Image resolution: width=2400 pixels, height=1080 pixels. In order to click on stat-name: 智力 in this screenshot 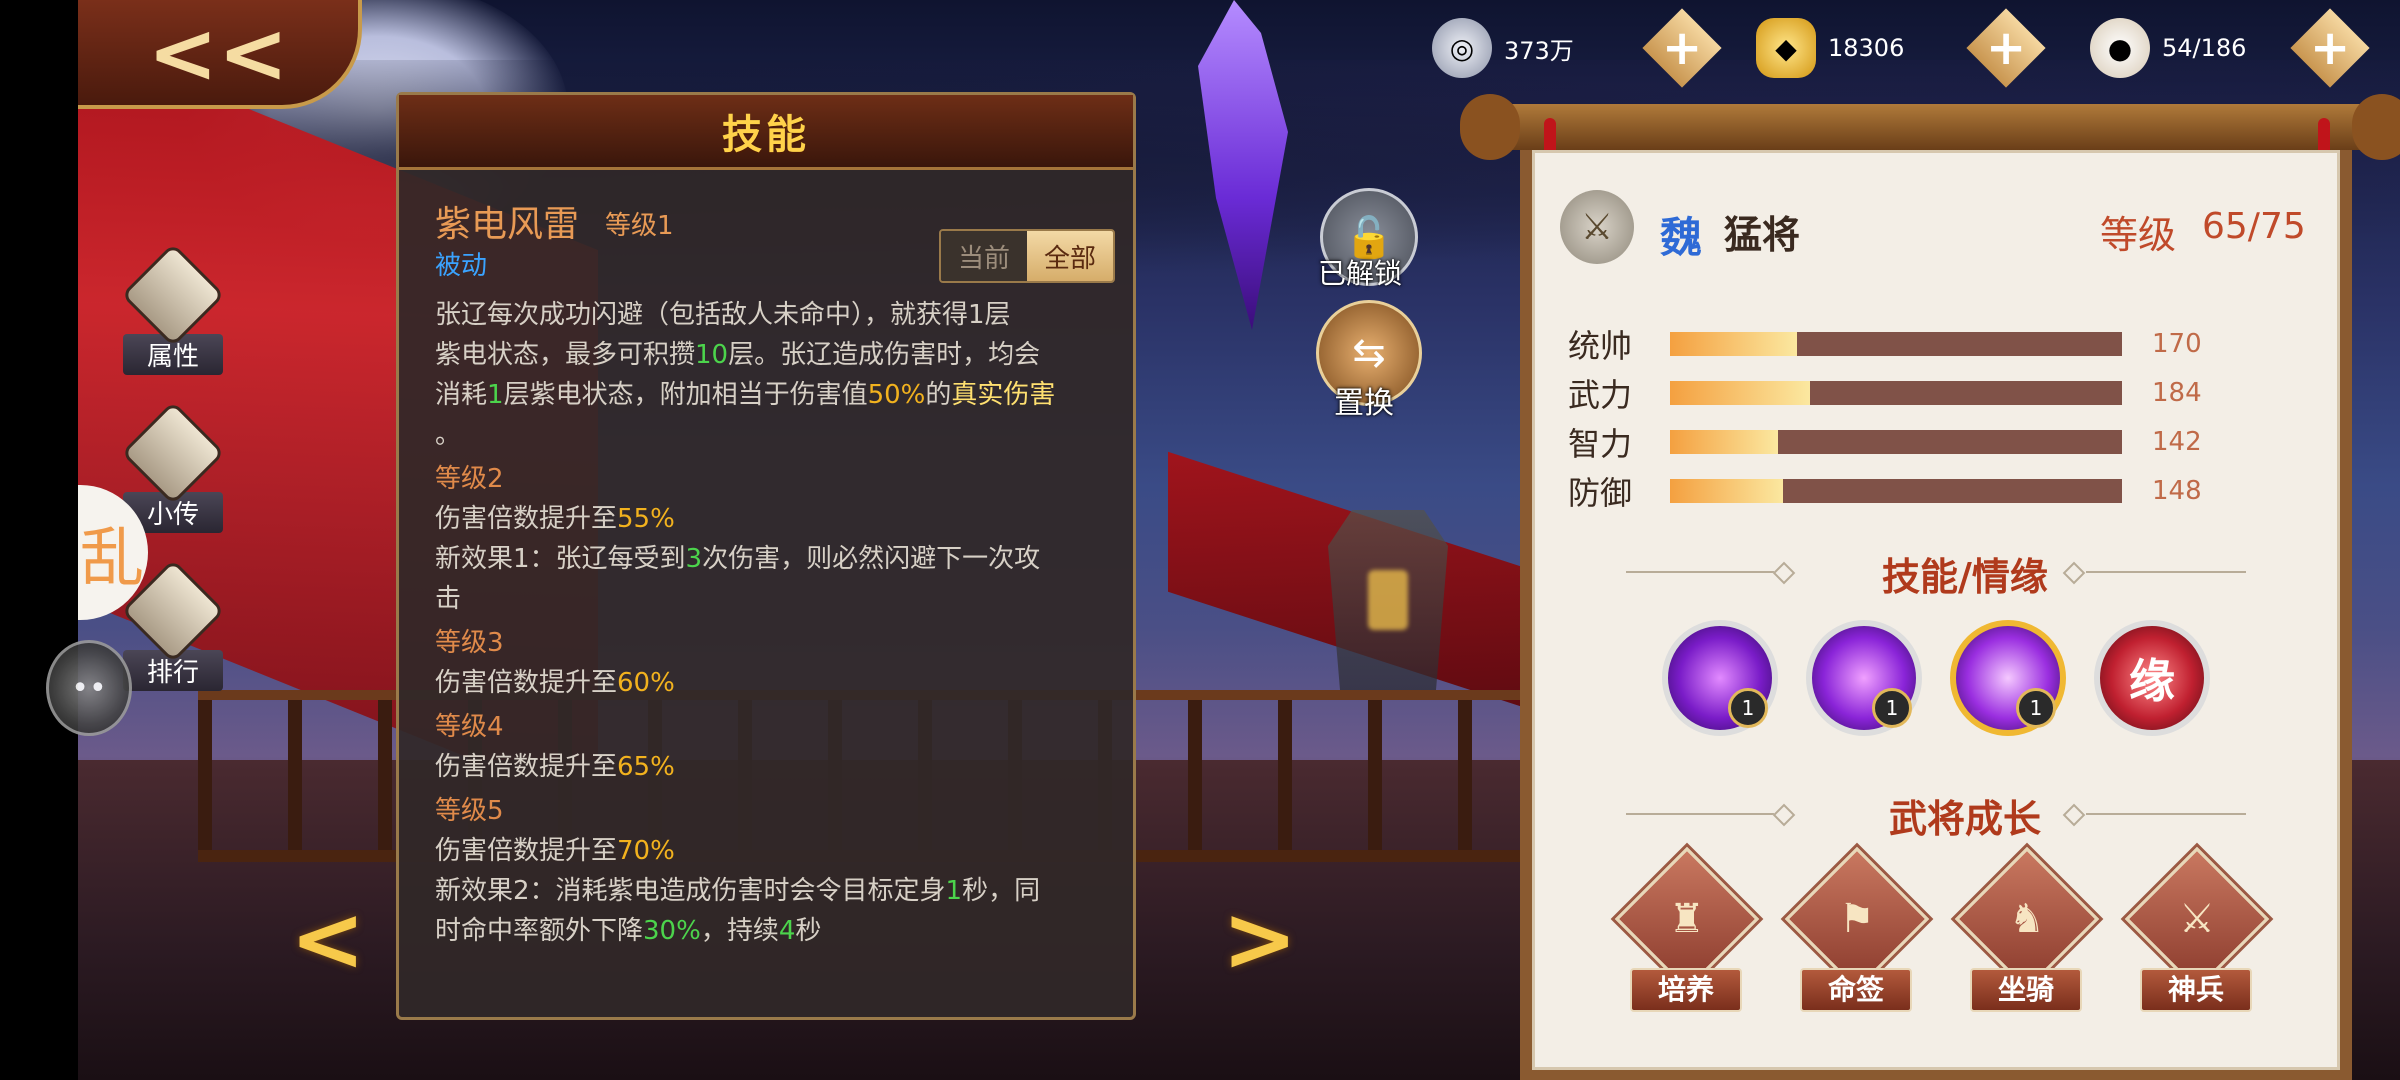, I will do `click(1600, 444)`.